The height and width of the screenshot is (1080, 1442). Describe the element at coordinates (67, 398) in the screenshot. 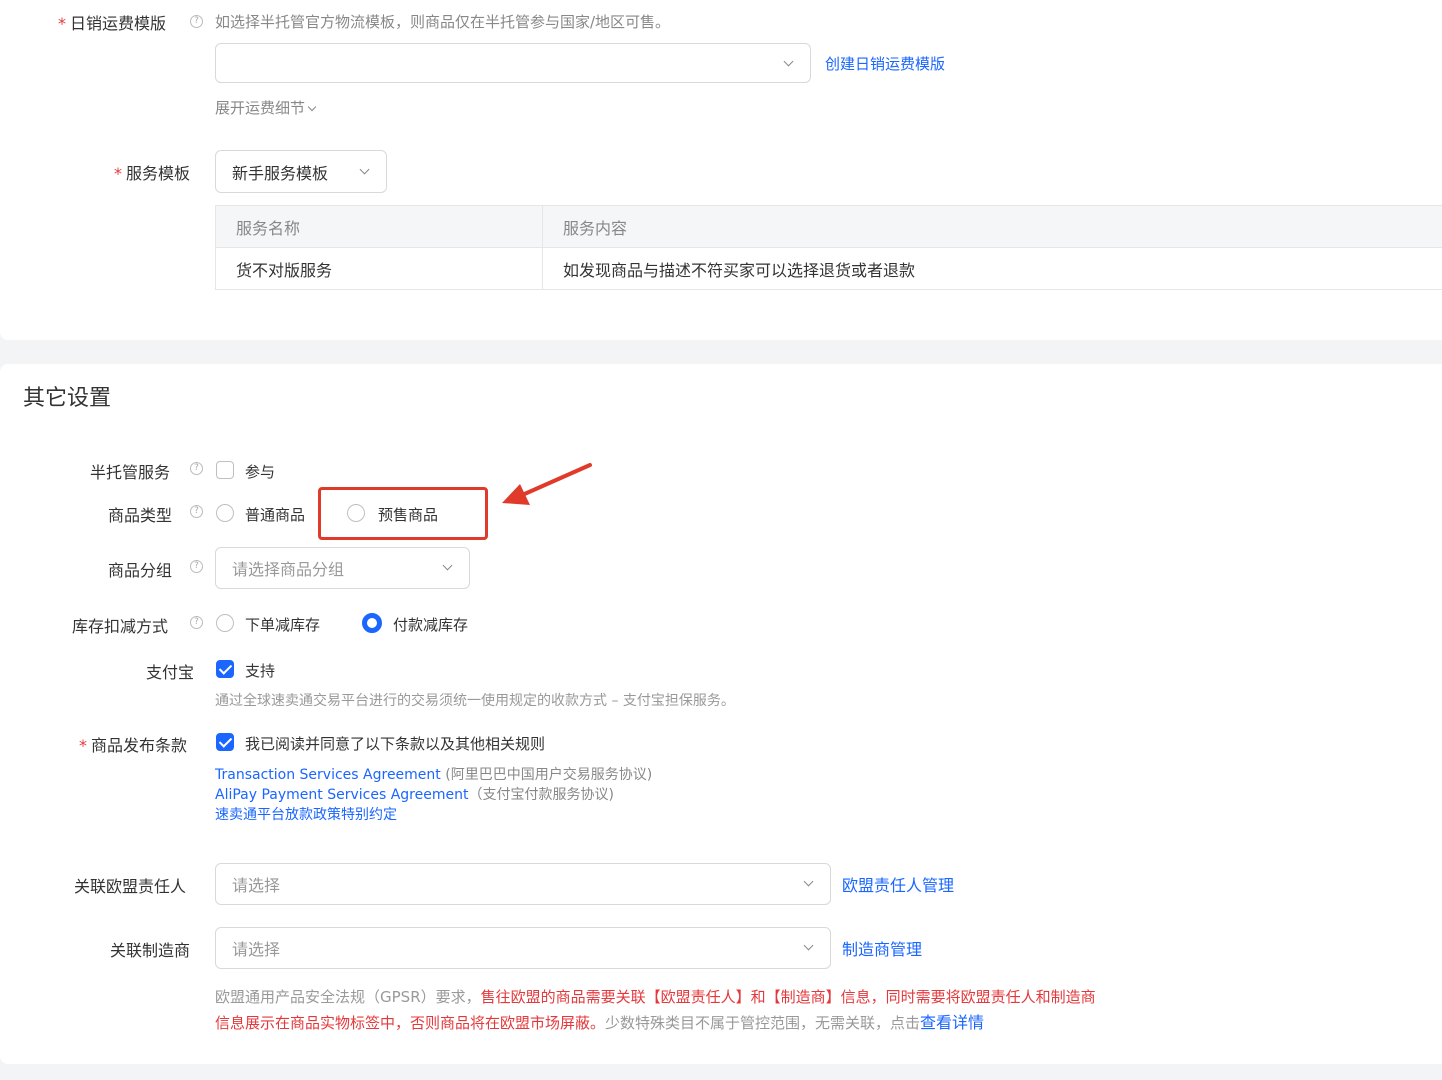

I see `section-title: 其它设置` at that location.